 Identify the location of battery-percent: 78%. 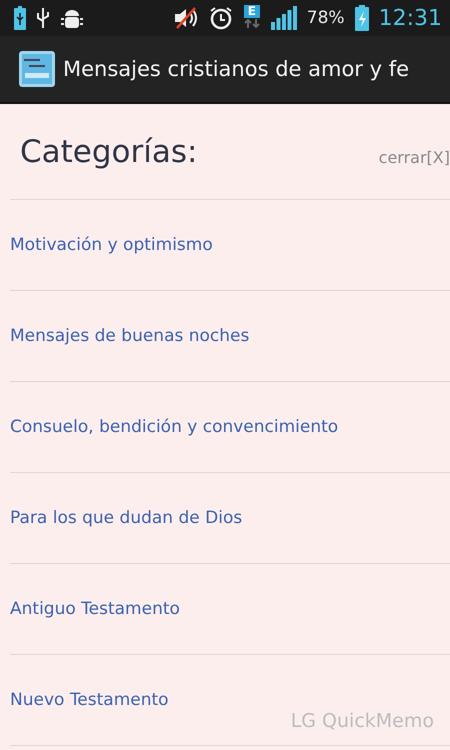
(325, 18).